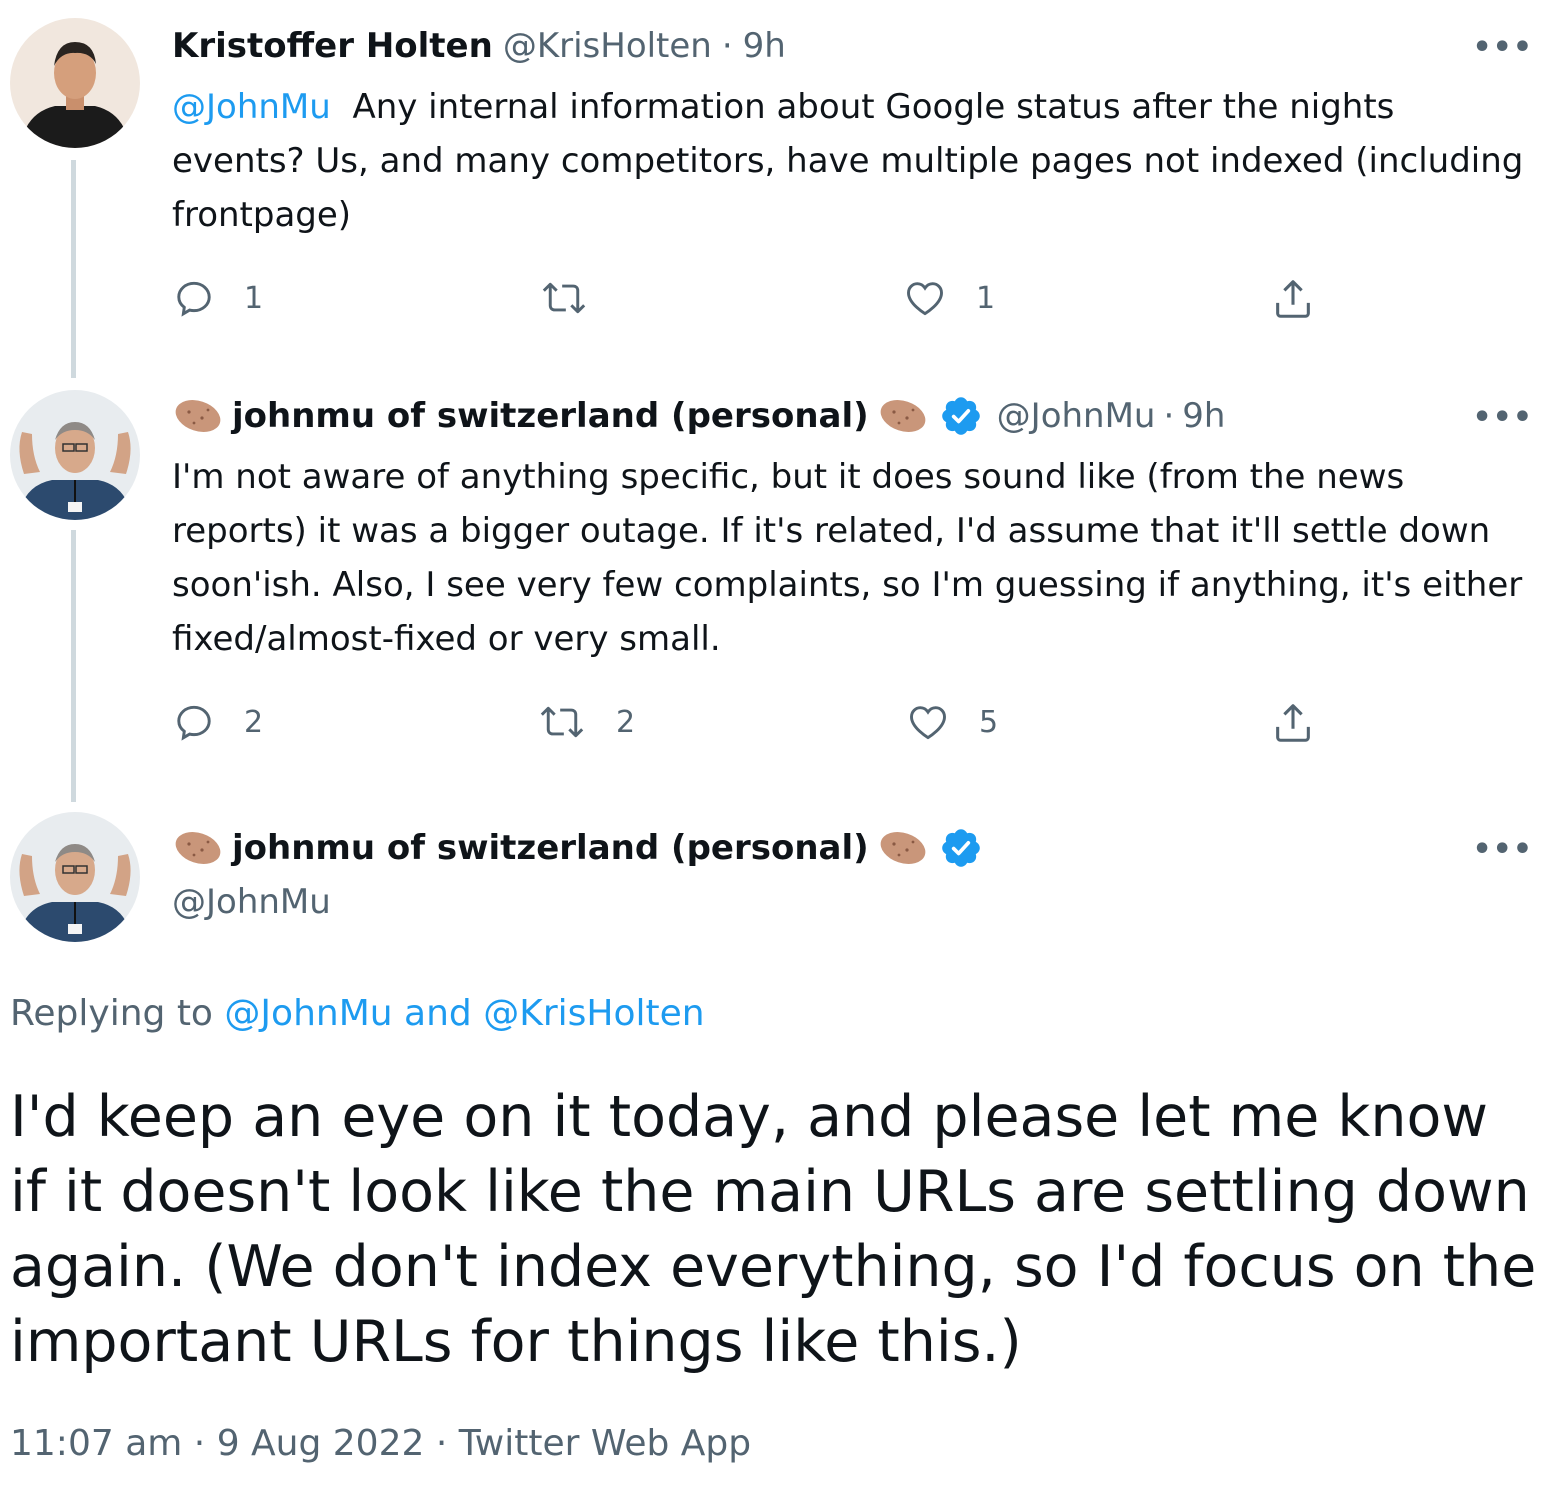  I want to click on retweet-count: 2, so click(626, 722).